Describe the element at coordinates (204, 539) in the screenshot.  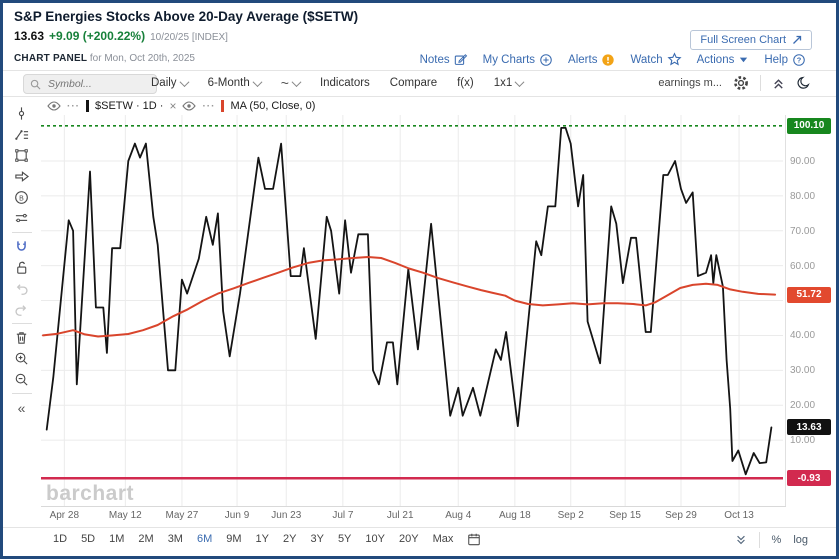
I see `range-6m: 6M` at that location.